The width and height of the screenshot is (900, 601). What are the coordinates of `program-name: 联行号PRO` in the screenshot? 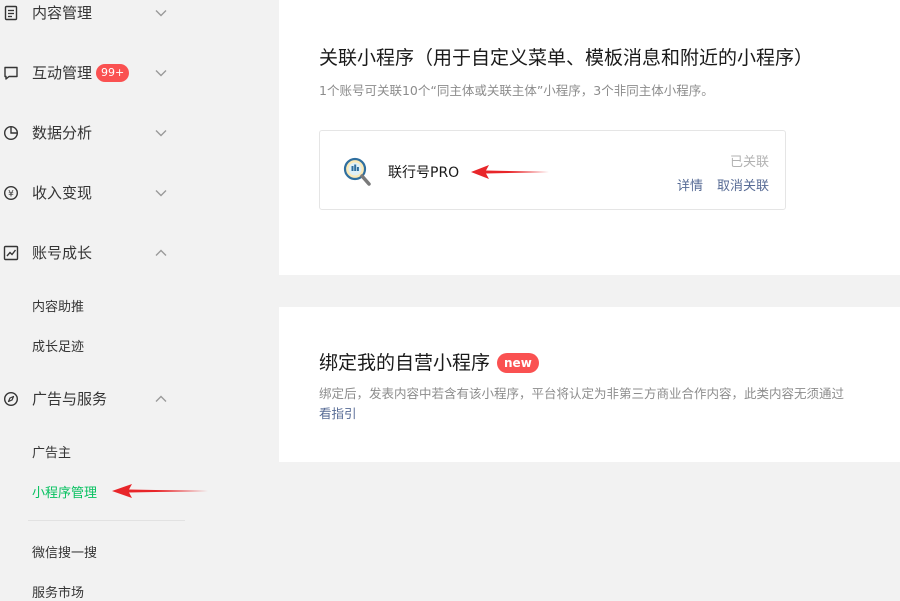 It's located at (424, 173).